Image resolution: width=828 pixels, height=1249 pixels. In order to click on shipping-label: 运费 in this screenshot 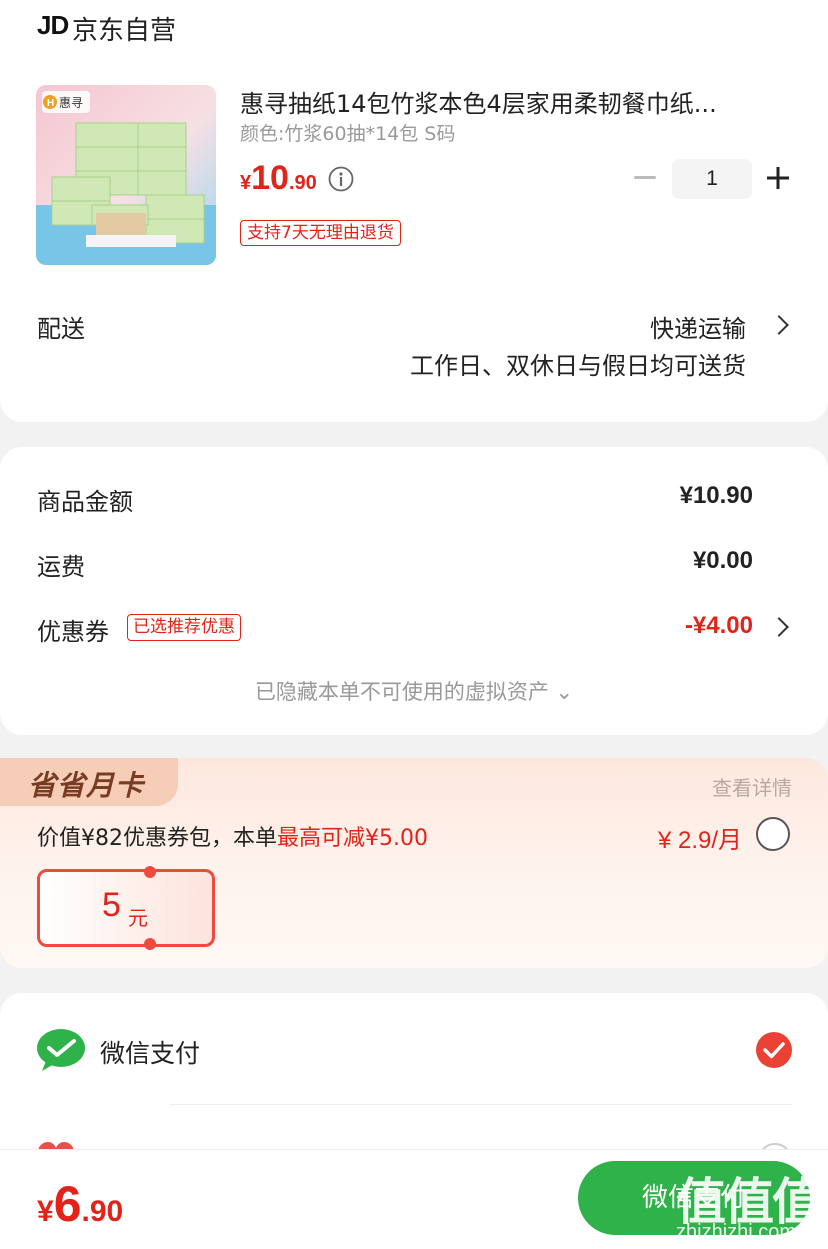, I will do `click(61, 567)`.